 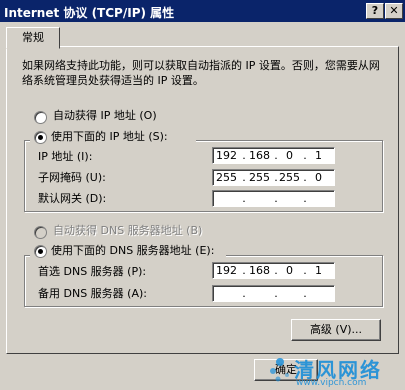 I want to click on default-gateway-label: 默认网关 (D):, so click(x=72, y=198).